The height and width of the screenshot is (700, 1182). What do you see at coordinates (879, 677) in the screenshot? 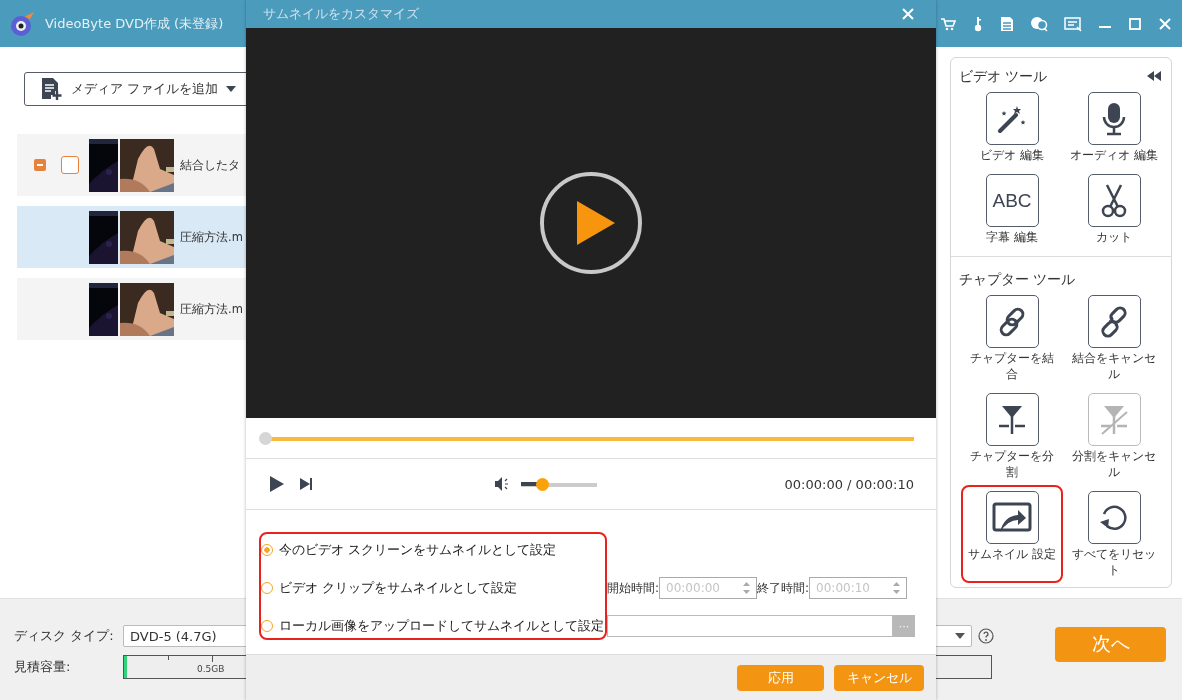
I see `cancel-button: キャンセル` at bounding box center [879, 677].